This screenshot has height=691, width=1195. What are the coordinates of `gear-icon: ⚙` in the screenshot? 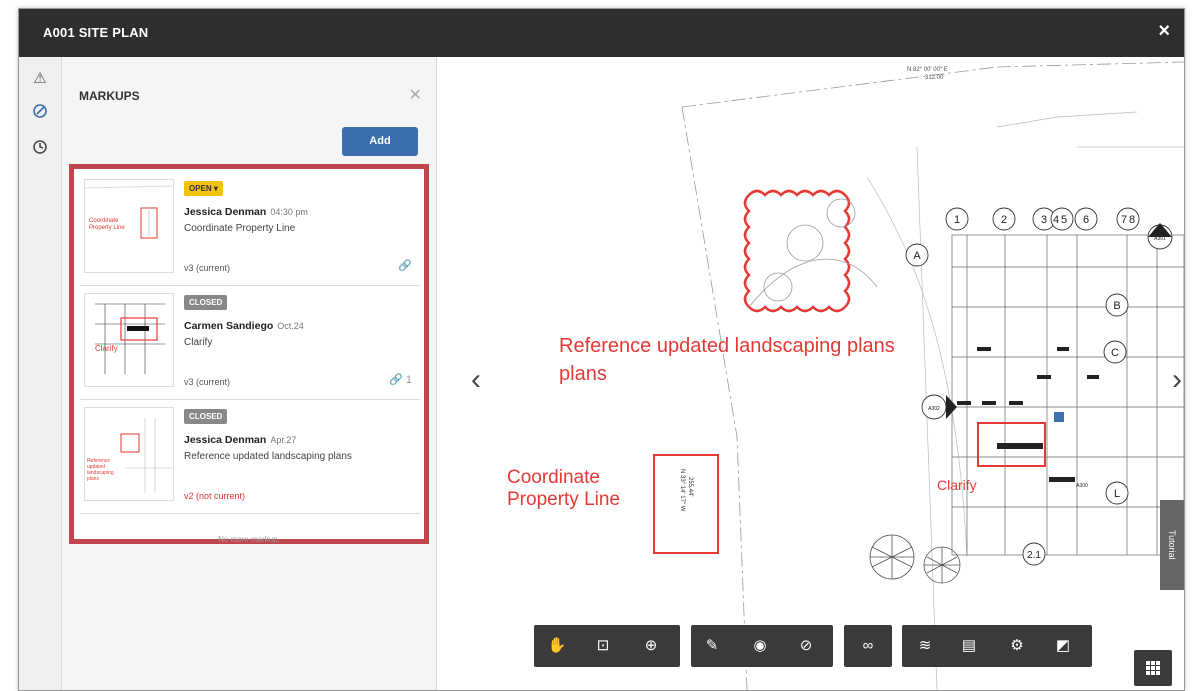 It's located at (1017, 646).